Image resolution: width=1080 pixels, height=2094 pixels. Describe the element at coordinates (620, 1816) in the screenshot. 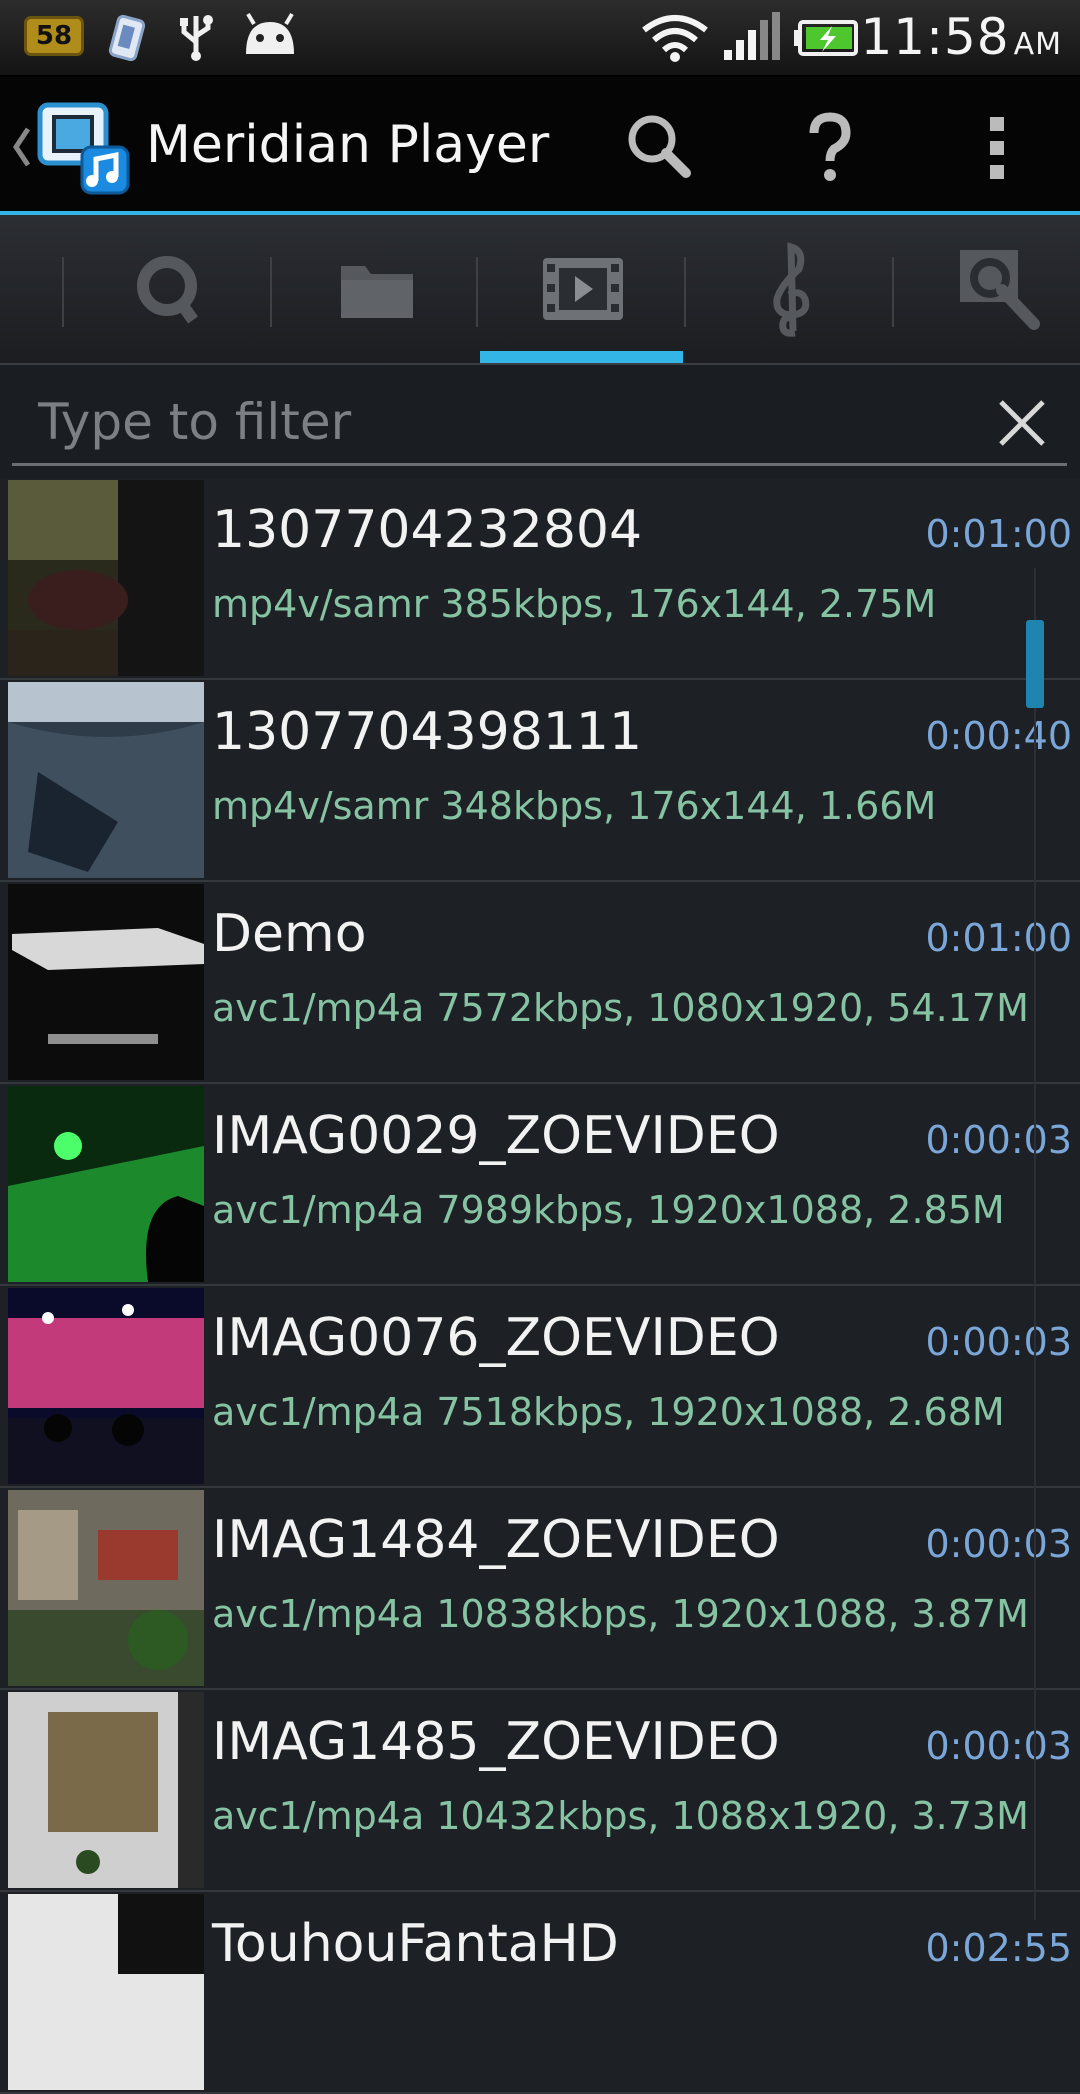

I see `video-info: avc1/mp4a 10432kbps, 1088x1920, 3.73M` at that location.